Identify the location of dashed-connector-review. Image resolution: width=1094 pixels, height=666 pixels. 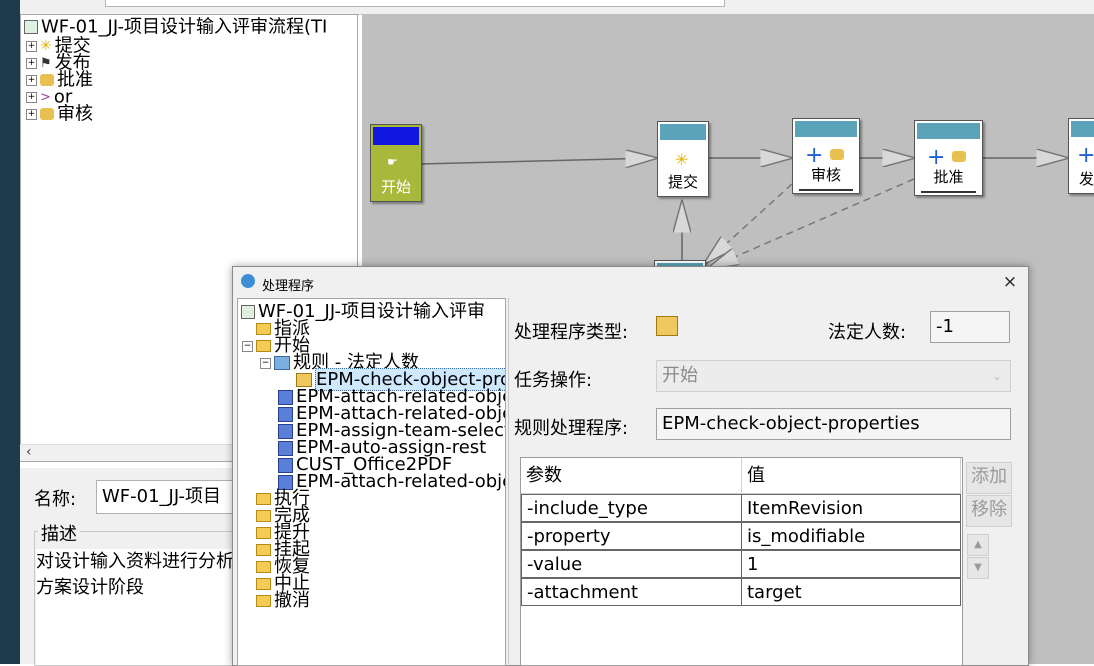
(748, 223).